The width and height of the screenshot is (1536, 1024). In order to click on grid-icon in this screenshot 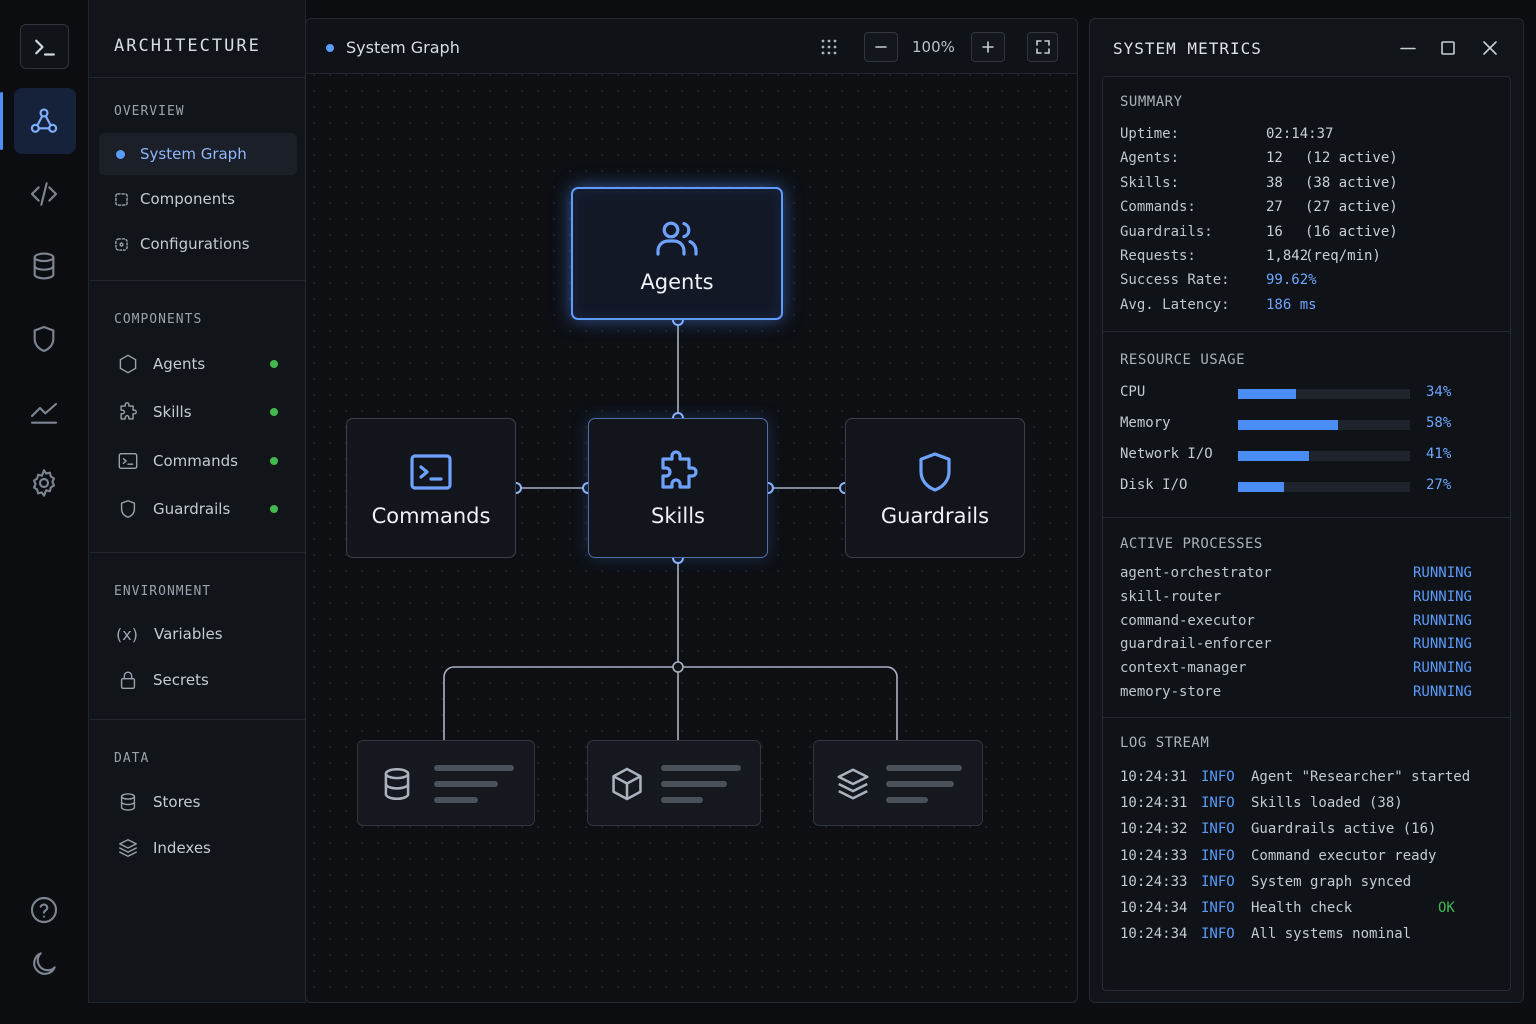, I will do `click(829, 47)`.